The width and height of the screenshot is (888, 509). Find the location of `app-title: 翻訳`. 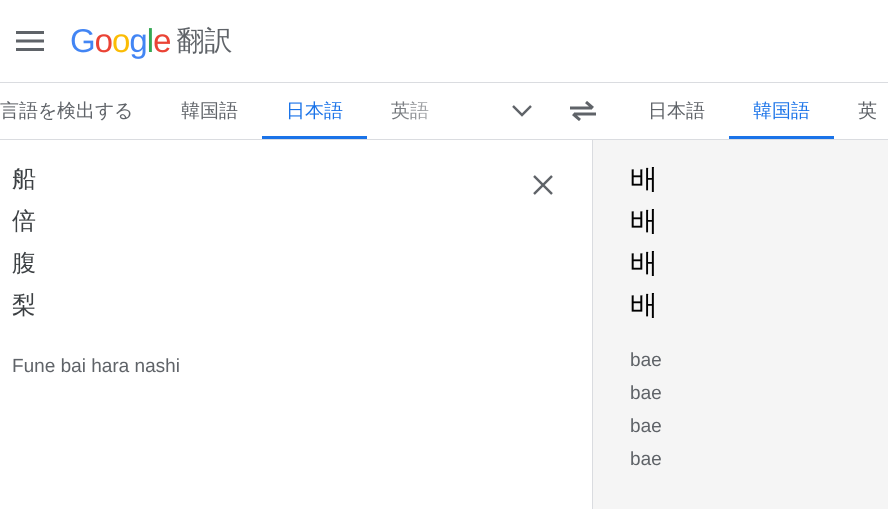

app-title: 翻訳 is located at coordinates (204, 41).